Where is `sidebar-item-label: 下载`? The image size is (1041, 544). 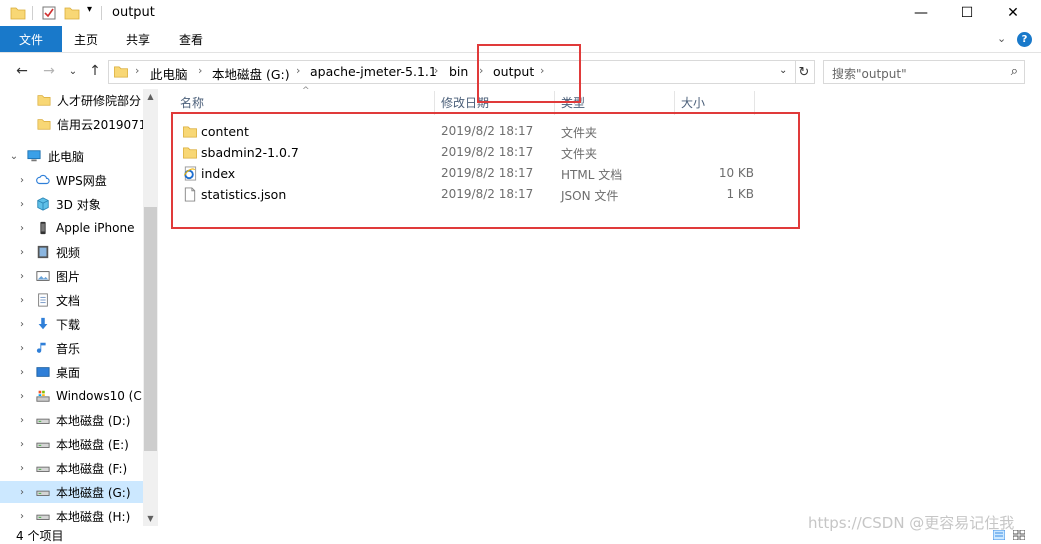 sidebar-item-label: 下载 is located at coordinates (68, 324).